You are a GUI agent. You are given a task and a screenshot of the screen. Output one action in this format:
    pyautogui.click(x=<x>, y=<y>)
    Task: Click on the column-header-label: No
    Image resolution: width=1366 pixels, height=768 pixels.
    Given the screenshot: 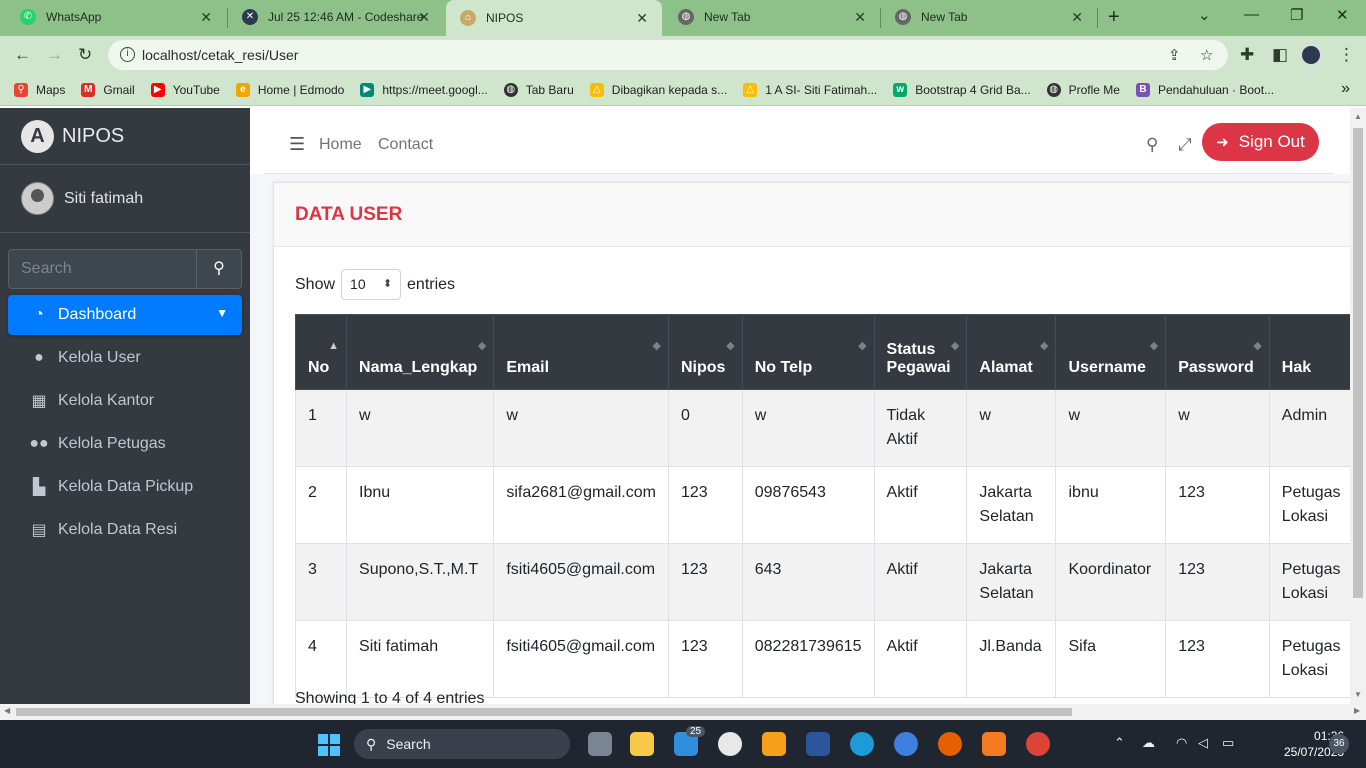 What is the action you would take?
    pyautogui.click(x=319, y=367)
    